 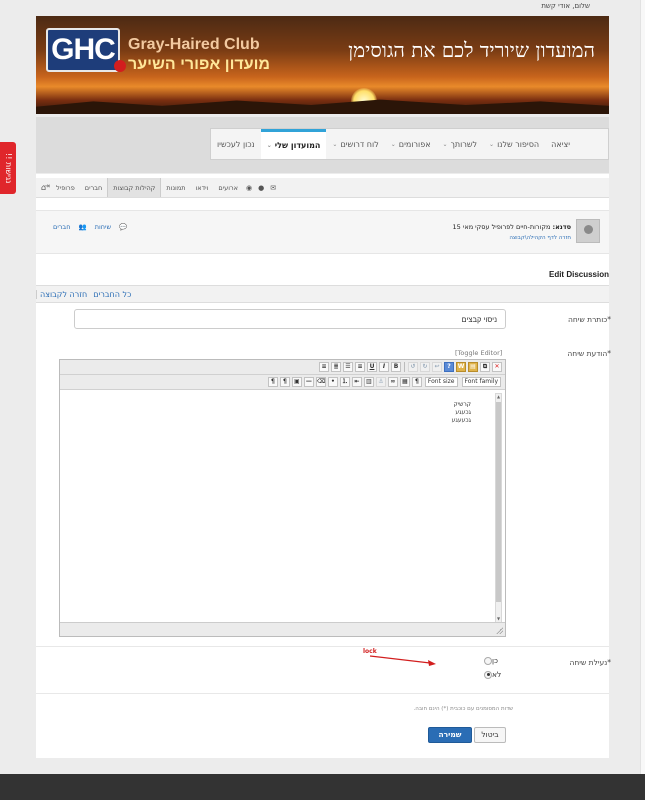 I want to click on editor-line: קרשיק, so click(x=462, y=404).